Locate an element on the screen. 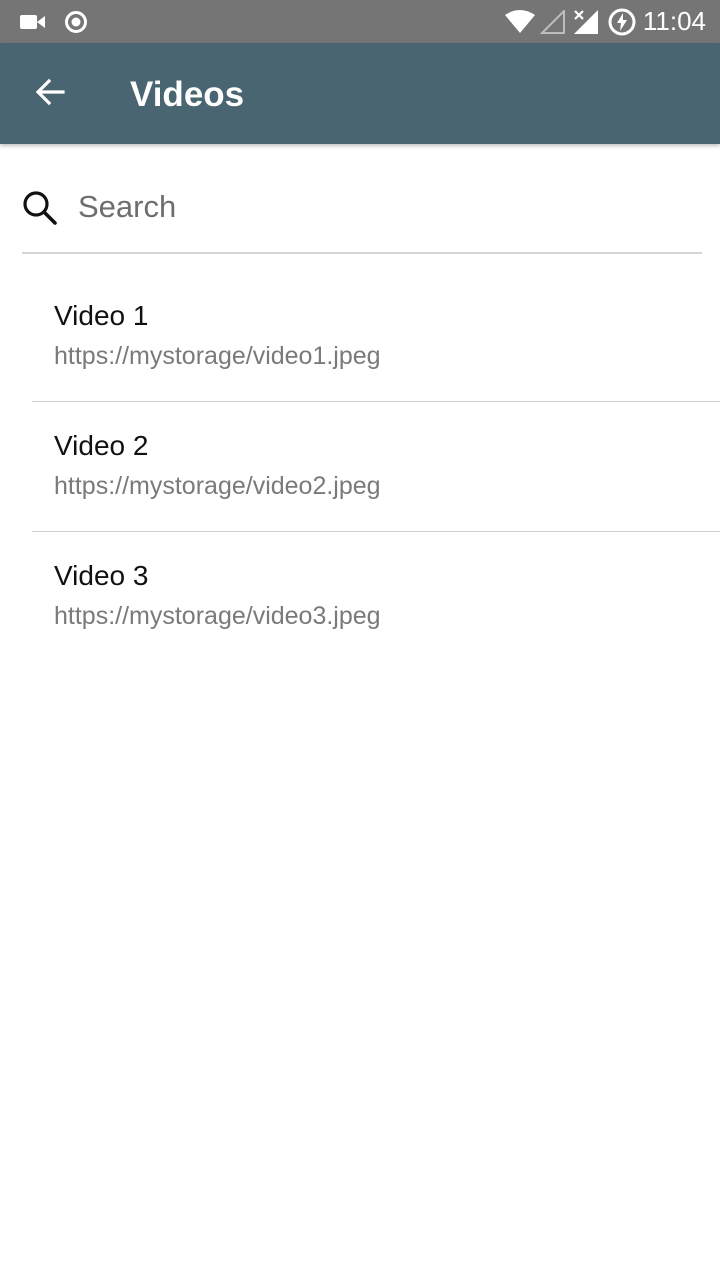 This screenshot has height=1280, width=720. search-input is located at coordinates (378, 207).